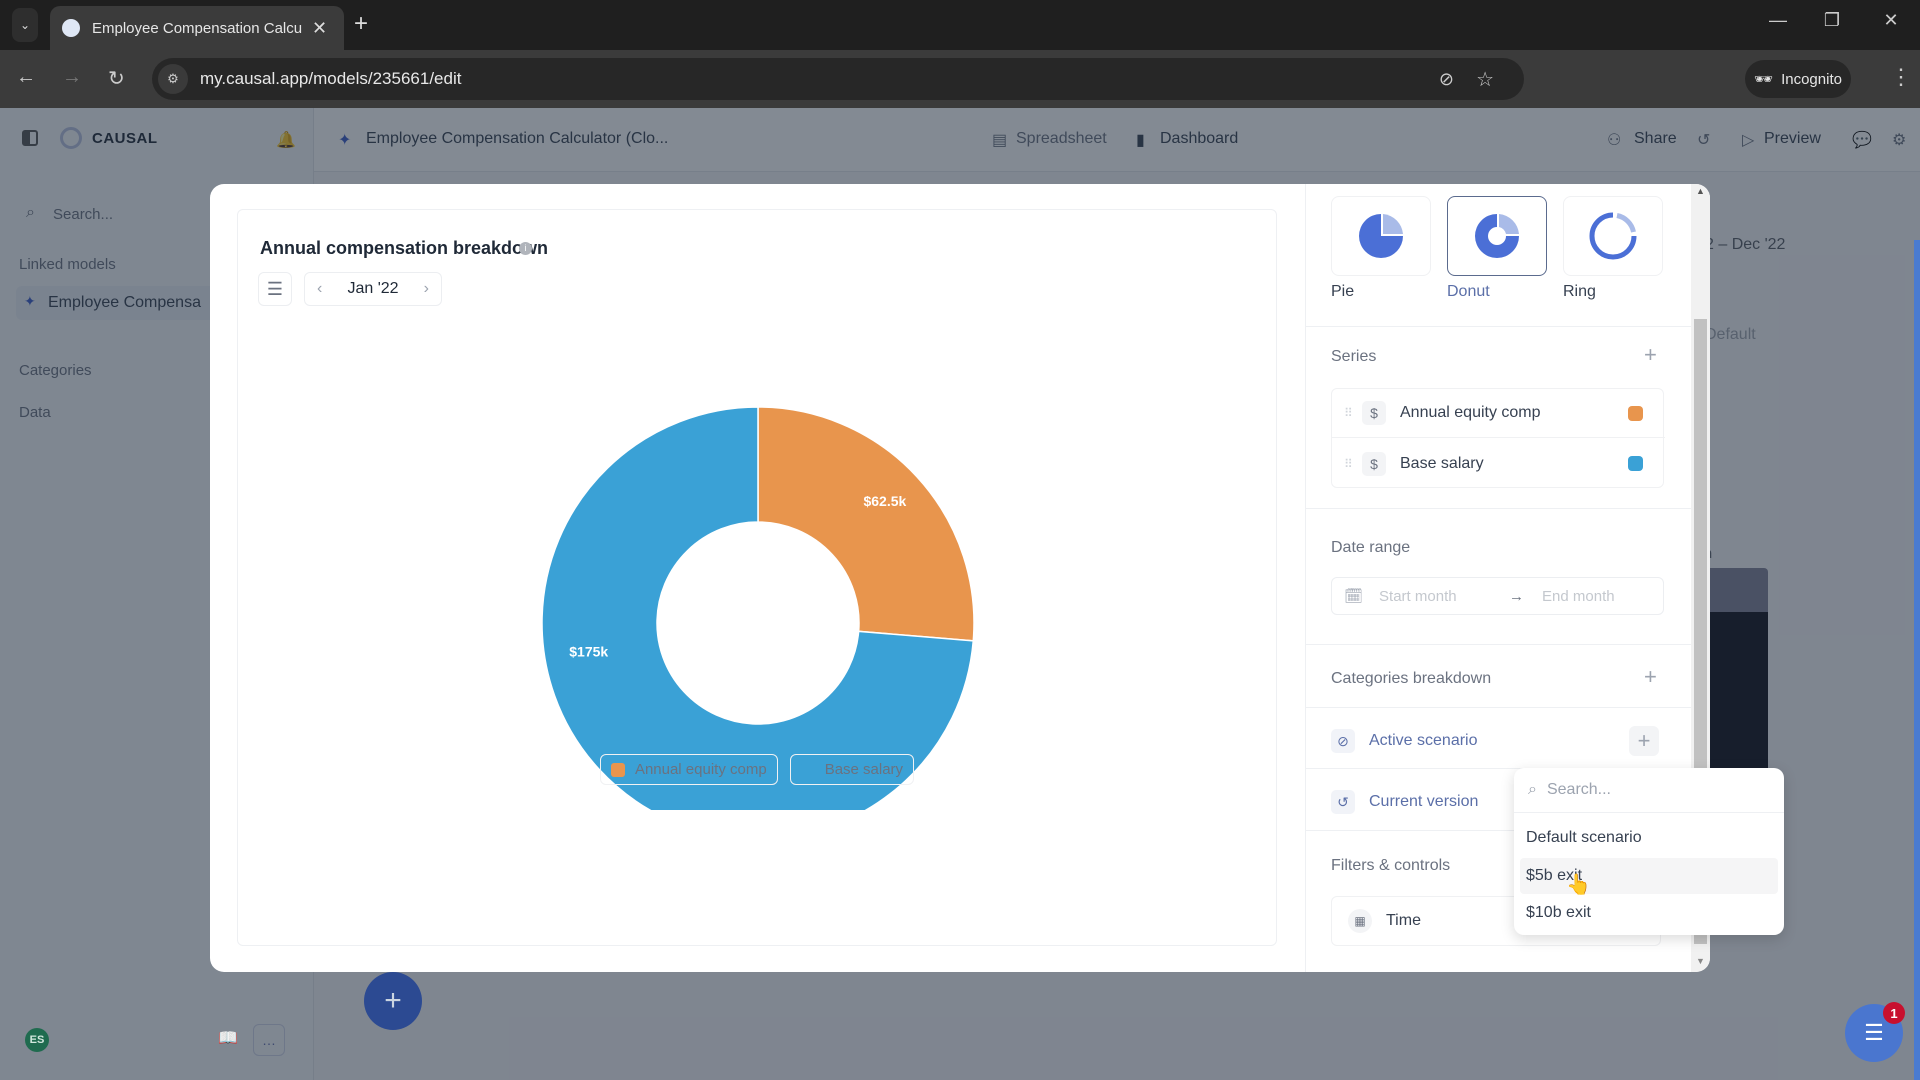 Image resolution: width=1920 pixels, height=1080 pixels. Describe the element at coordinates (1391, 865) in the screenshot. I see `filters-controls-heading: Filters & controls` at that location.